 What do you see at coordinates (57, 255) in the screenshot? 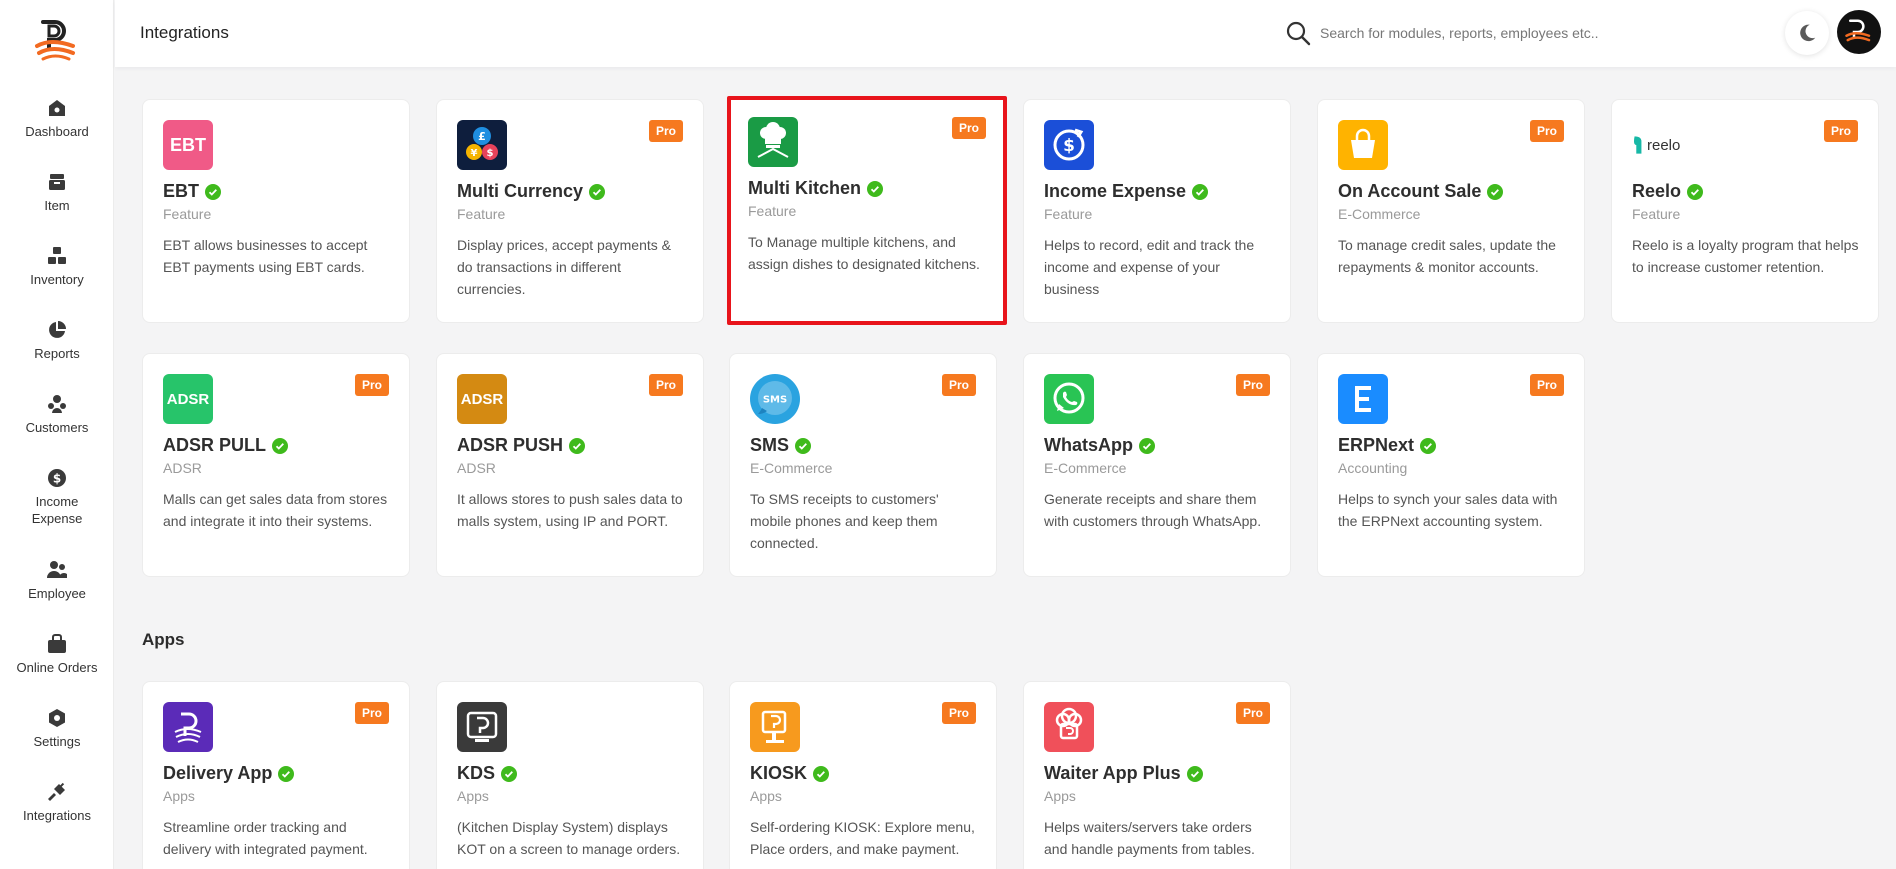
I see `inventory-icon` at bounding box center [57, 255].